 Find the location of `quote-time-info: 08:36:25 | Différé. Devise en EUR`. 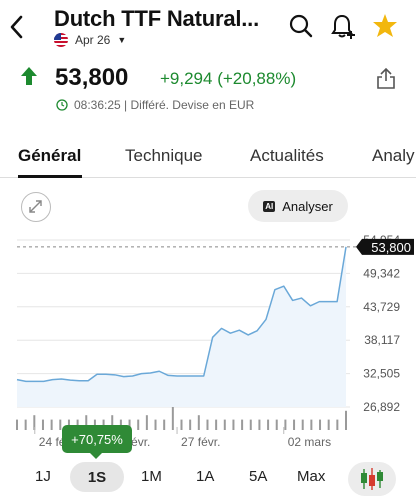

quote-time-info: 08:36:25 | Différé. Devise en EUR is located at coordinates (155, 105).